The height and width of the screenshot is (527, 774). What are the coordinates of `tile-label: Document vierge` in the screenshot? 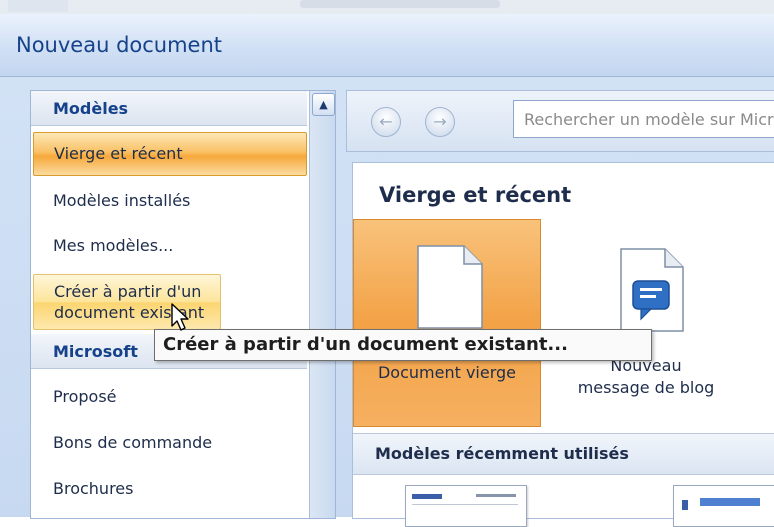 It's located at (447, 372).